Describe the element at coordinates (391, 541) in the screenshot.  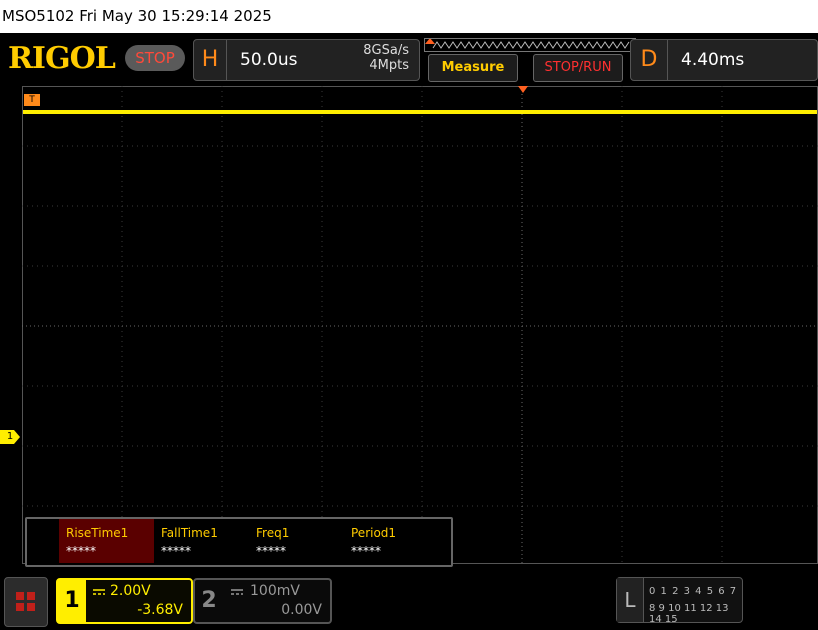
I see `measurement-period: Period1 *****` at that location.